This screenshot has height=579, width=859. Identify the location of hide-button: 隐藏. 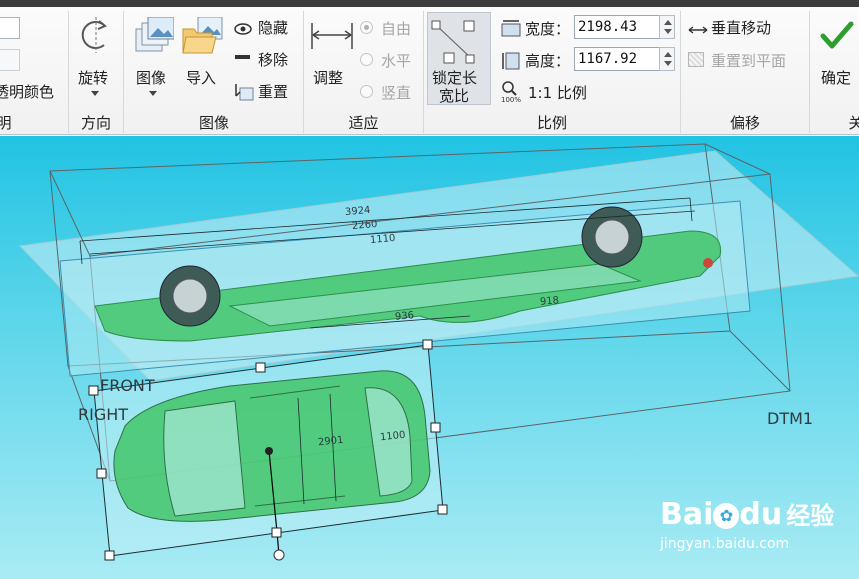
(273, 27).